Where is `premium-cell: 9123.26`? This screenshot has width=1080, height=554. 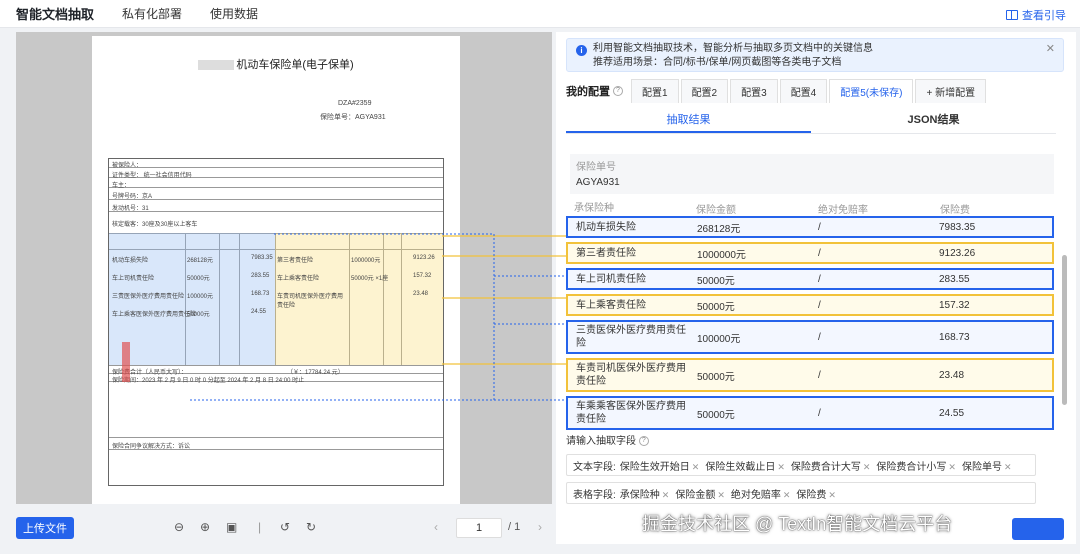 premium-cell: 9123.26 is located at coordinates (957, 253).